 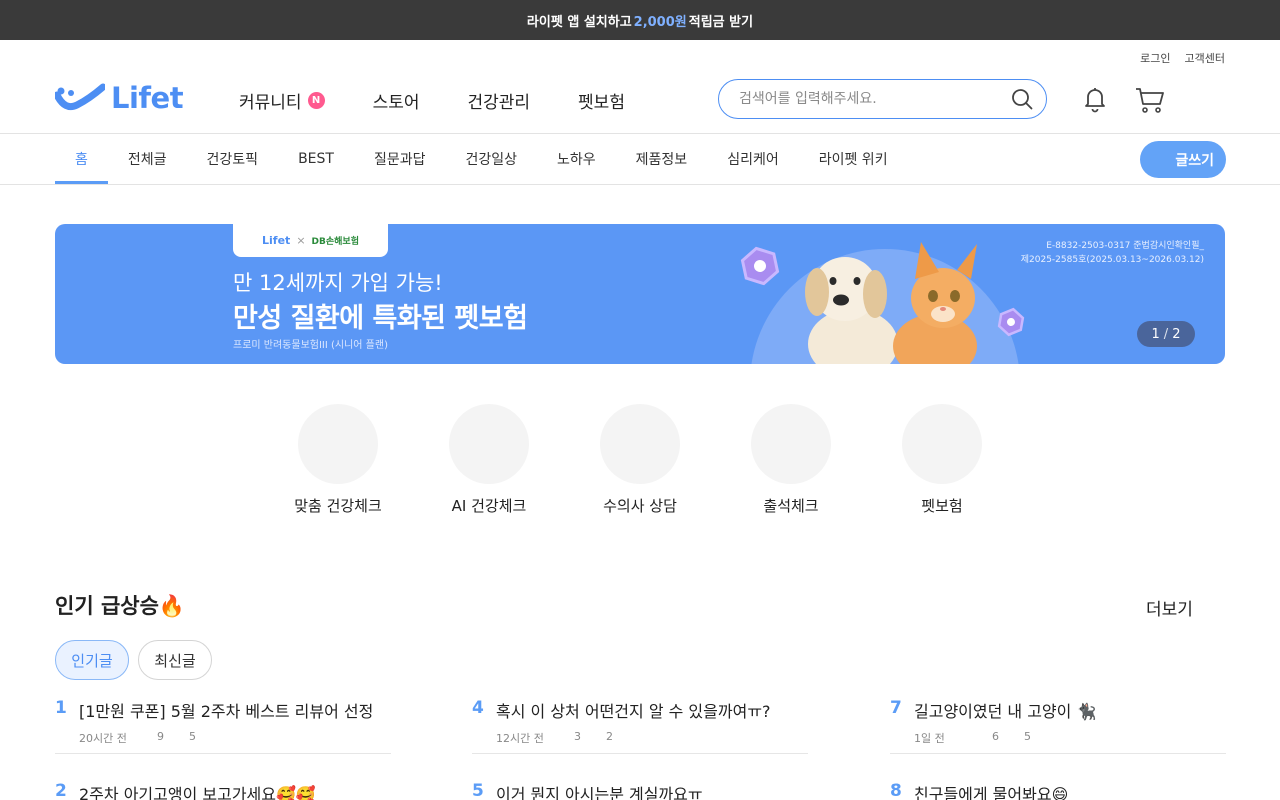 What do you see at coordinates (197, 792) in the screenshot?
I see `post-title: 2주차 아기고앵이 보고가세요🥰🥰` at bounding box center [197, 792].